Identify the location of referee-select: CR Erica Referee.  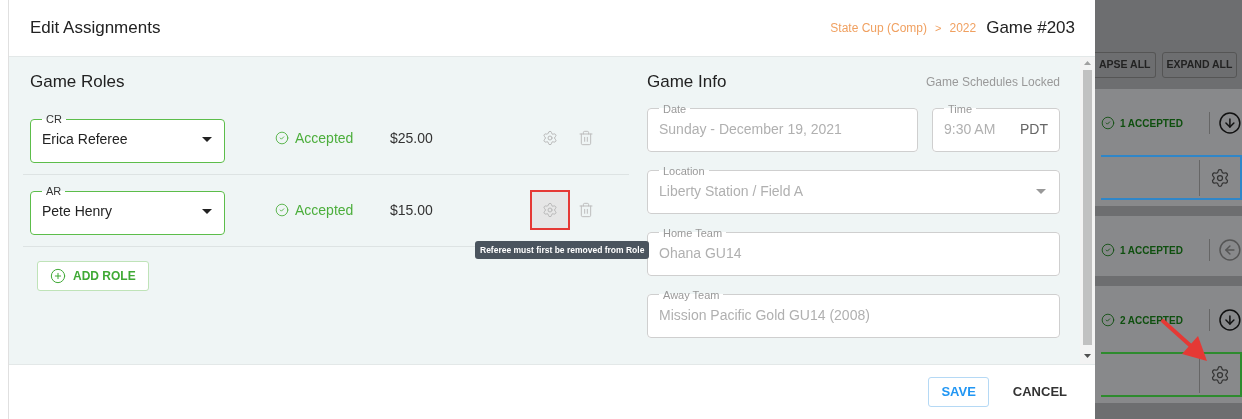
(127, 138).